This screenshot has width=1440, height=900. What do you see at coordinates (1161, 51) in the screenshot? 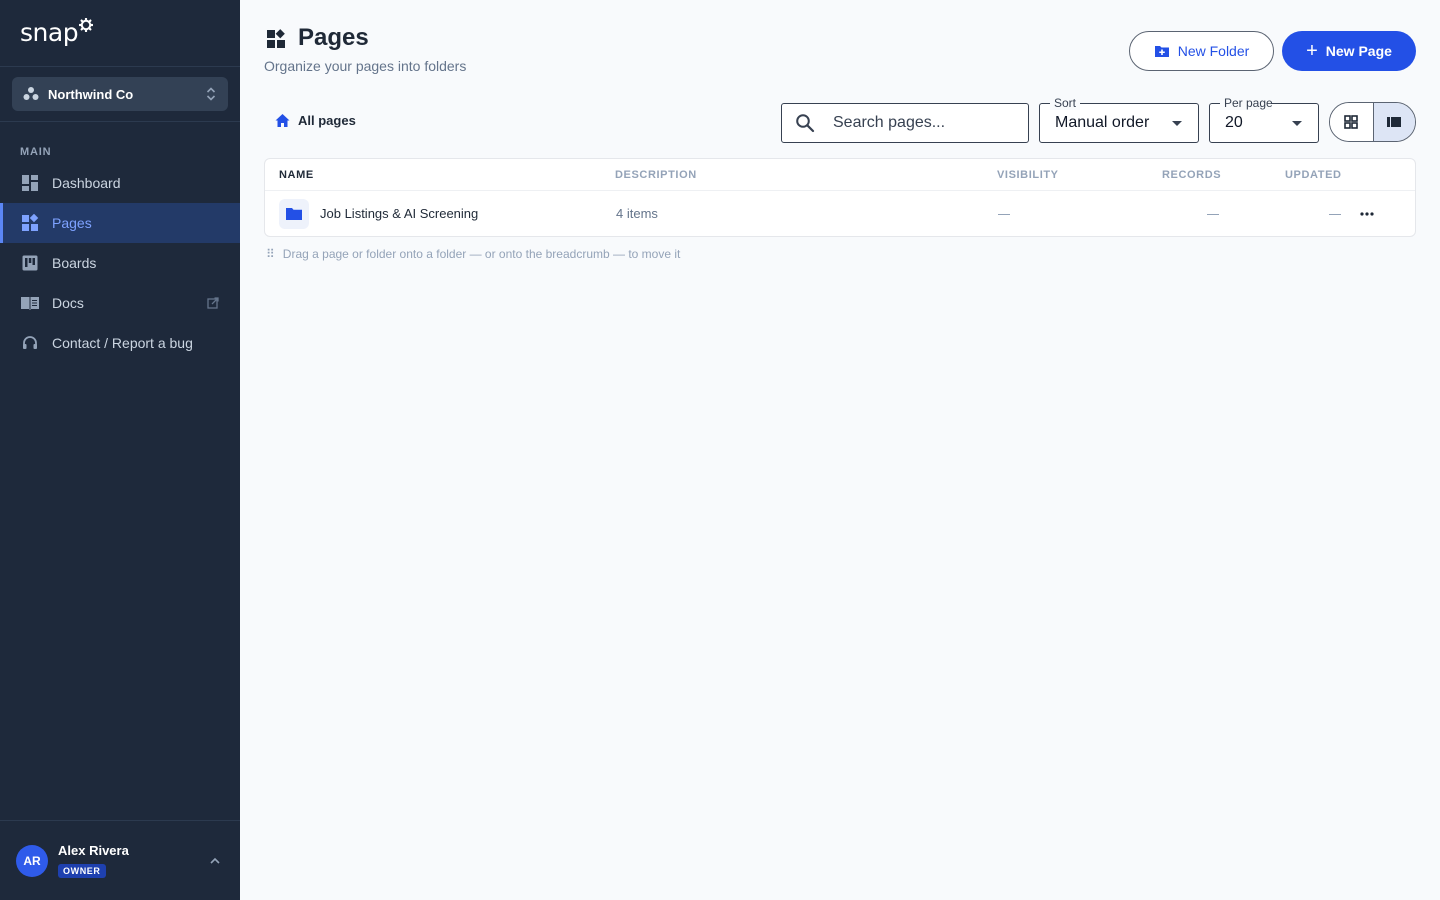
I see `folder-plus-icon` at bounding box center [1161, 51].